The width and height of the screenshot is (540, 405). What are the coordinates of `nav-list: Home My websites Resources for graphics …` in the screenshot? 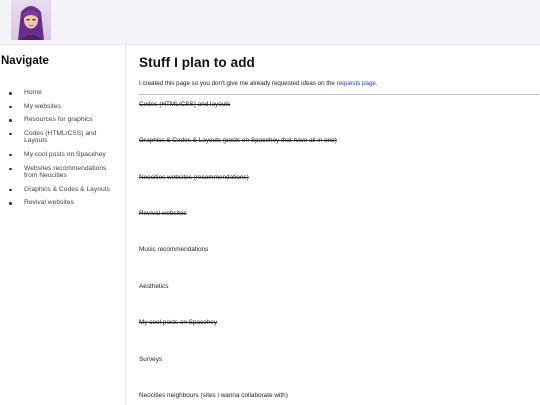 It's located at (62, 151).